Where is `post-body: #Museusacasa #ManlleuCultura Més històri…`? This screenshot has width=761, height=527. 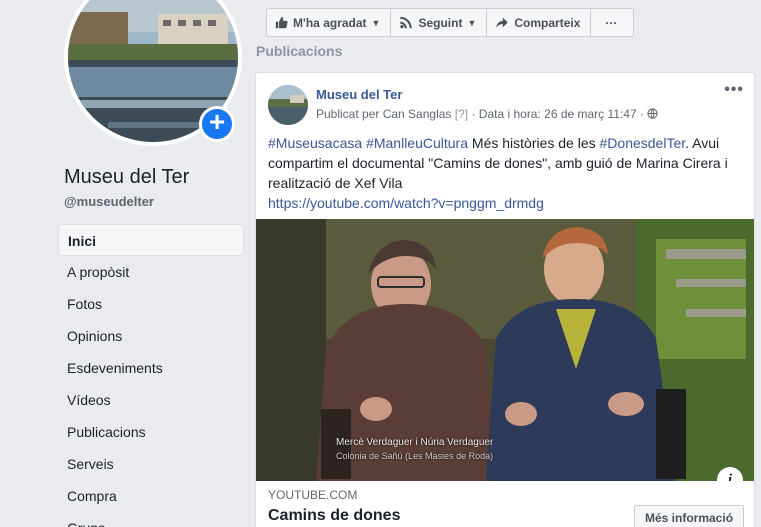 post-body: #Museusacasa #ManlleuCultura Més històri… is located at coordinates (507, 173).